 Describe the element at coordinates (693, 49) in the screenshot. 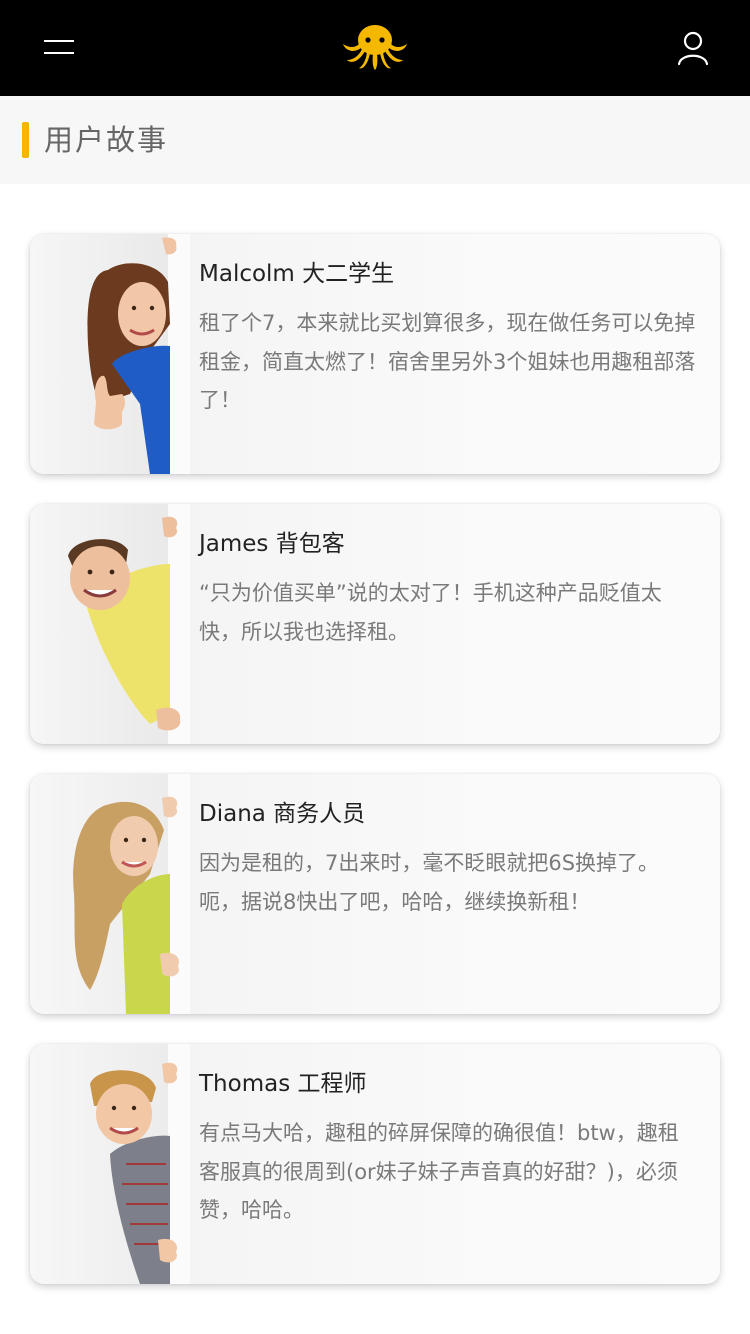

I see `user-profile-icon` at that location.